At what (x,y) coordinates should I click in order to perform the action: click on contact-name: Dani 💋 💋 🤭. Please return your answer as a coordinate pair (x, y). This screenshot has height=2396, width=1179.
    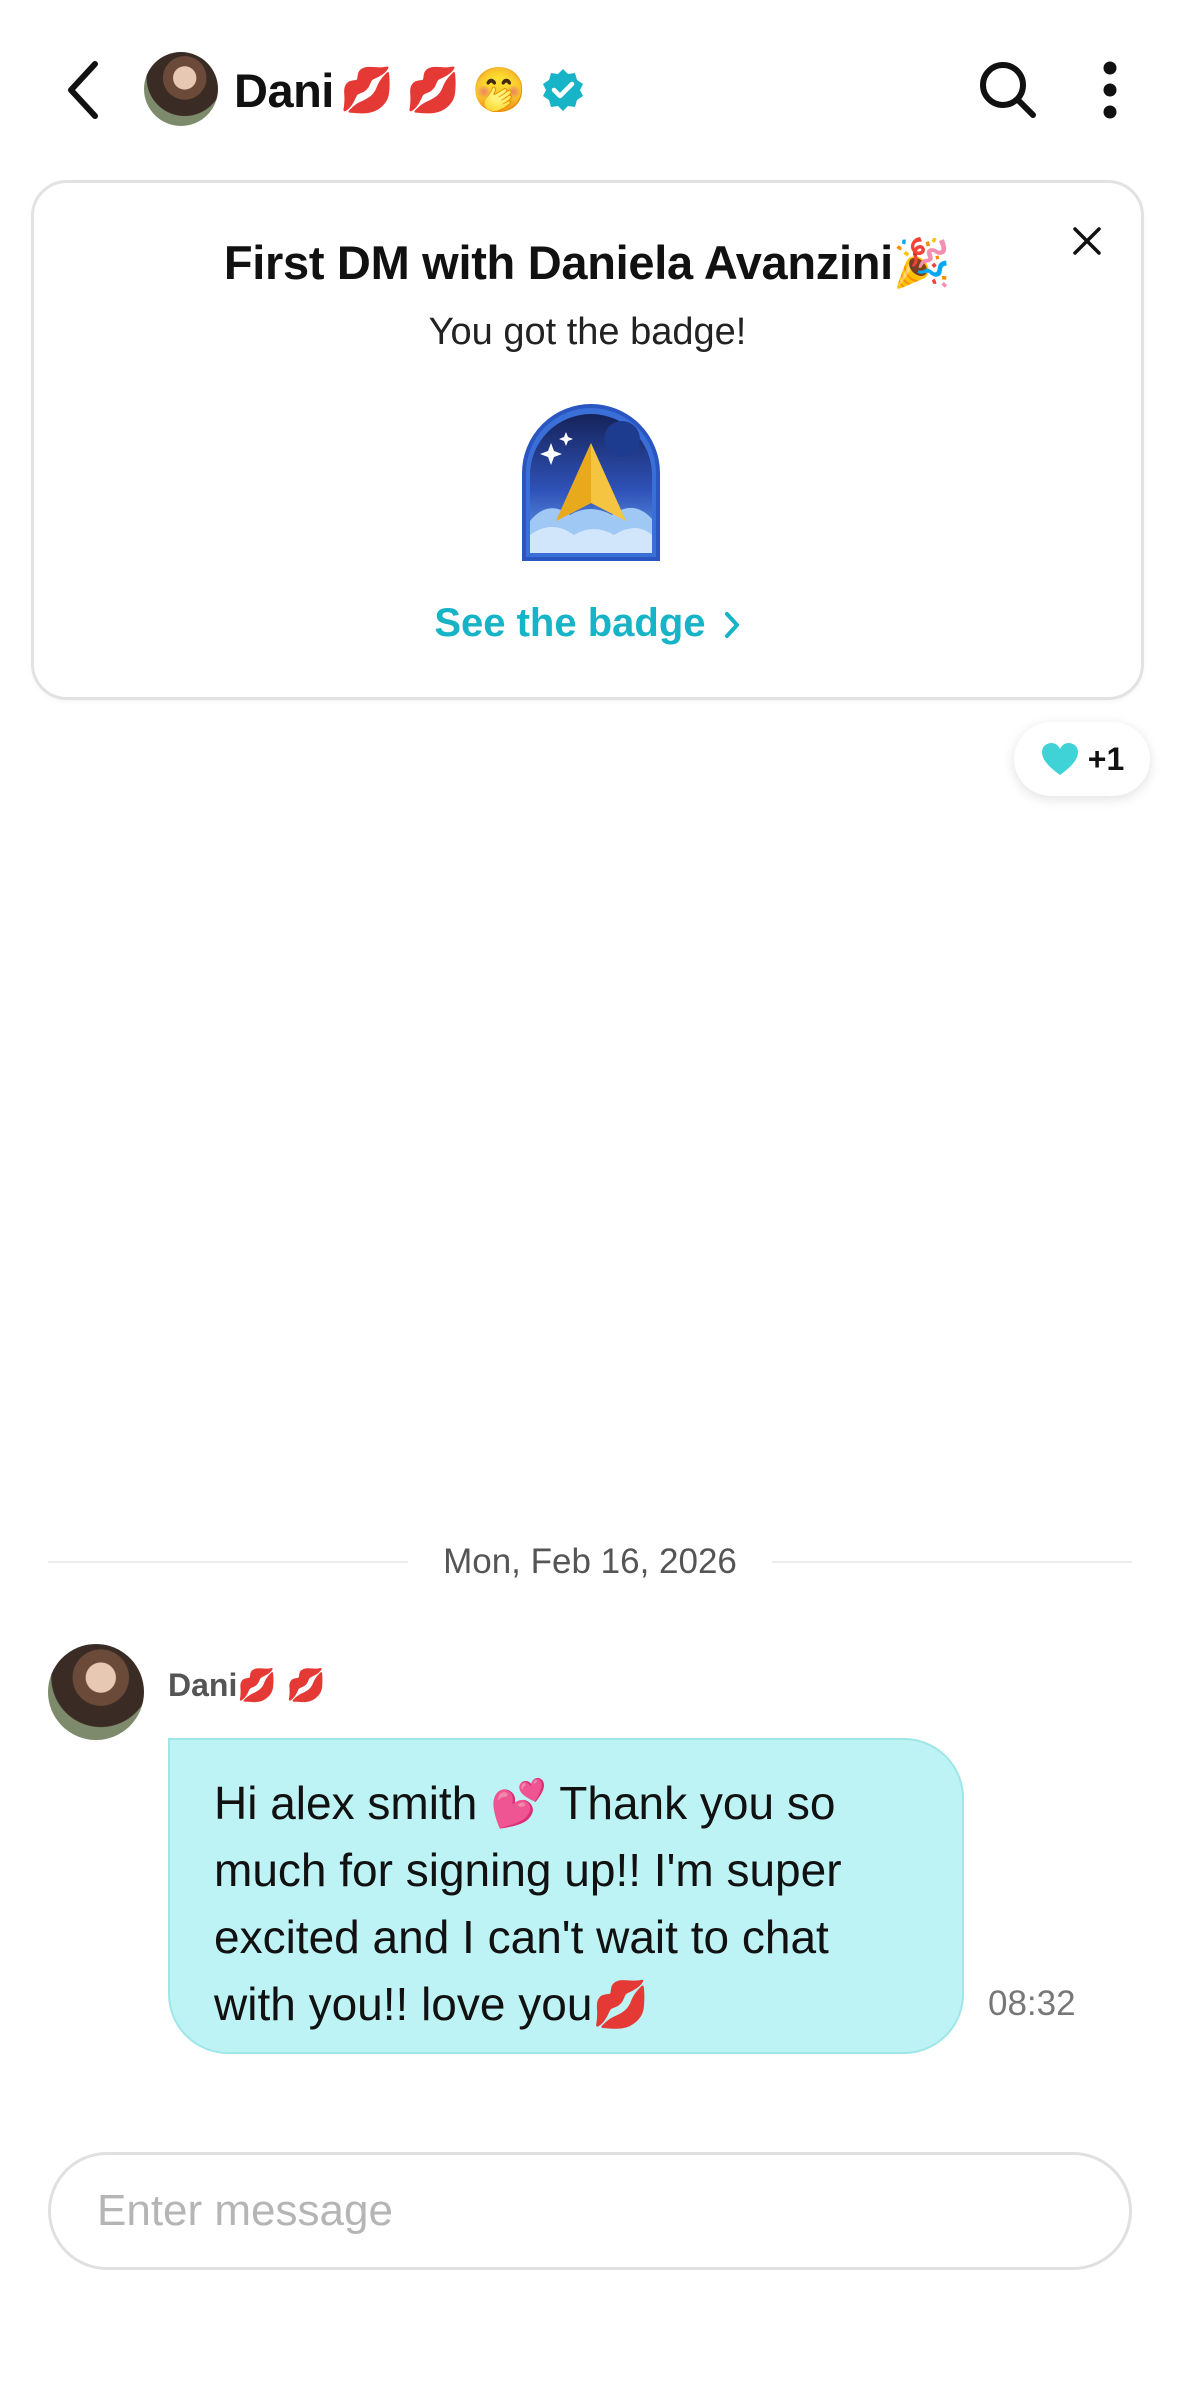
    Looking at the image, I should click on (410, 90).